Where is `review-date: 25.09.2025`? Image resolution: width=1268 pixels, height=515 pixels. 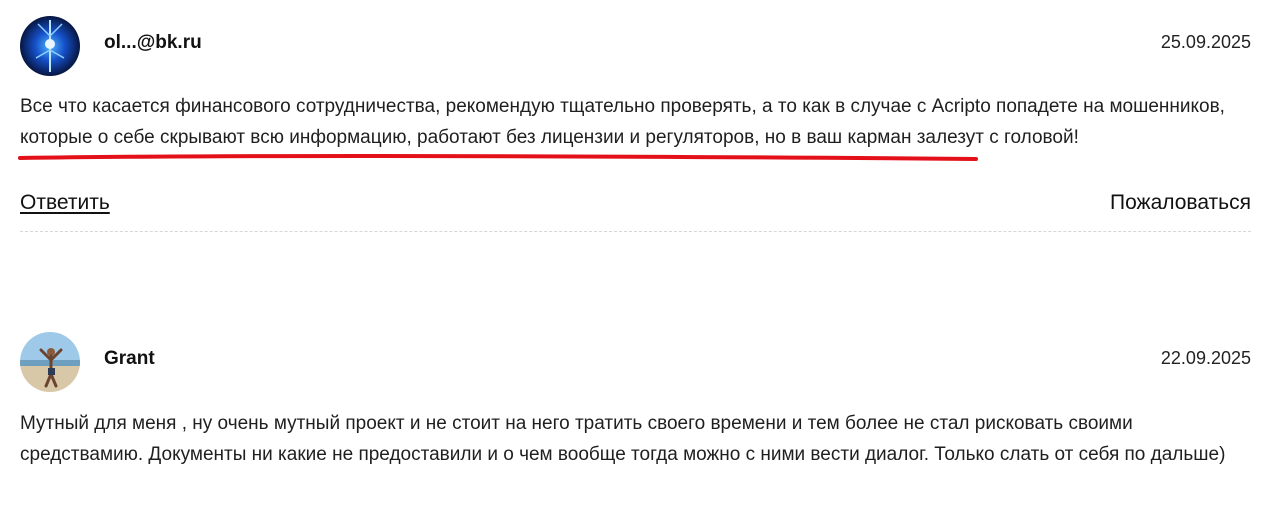 review-date: 25.09.2025 is located at coordinates (1205, 42).